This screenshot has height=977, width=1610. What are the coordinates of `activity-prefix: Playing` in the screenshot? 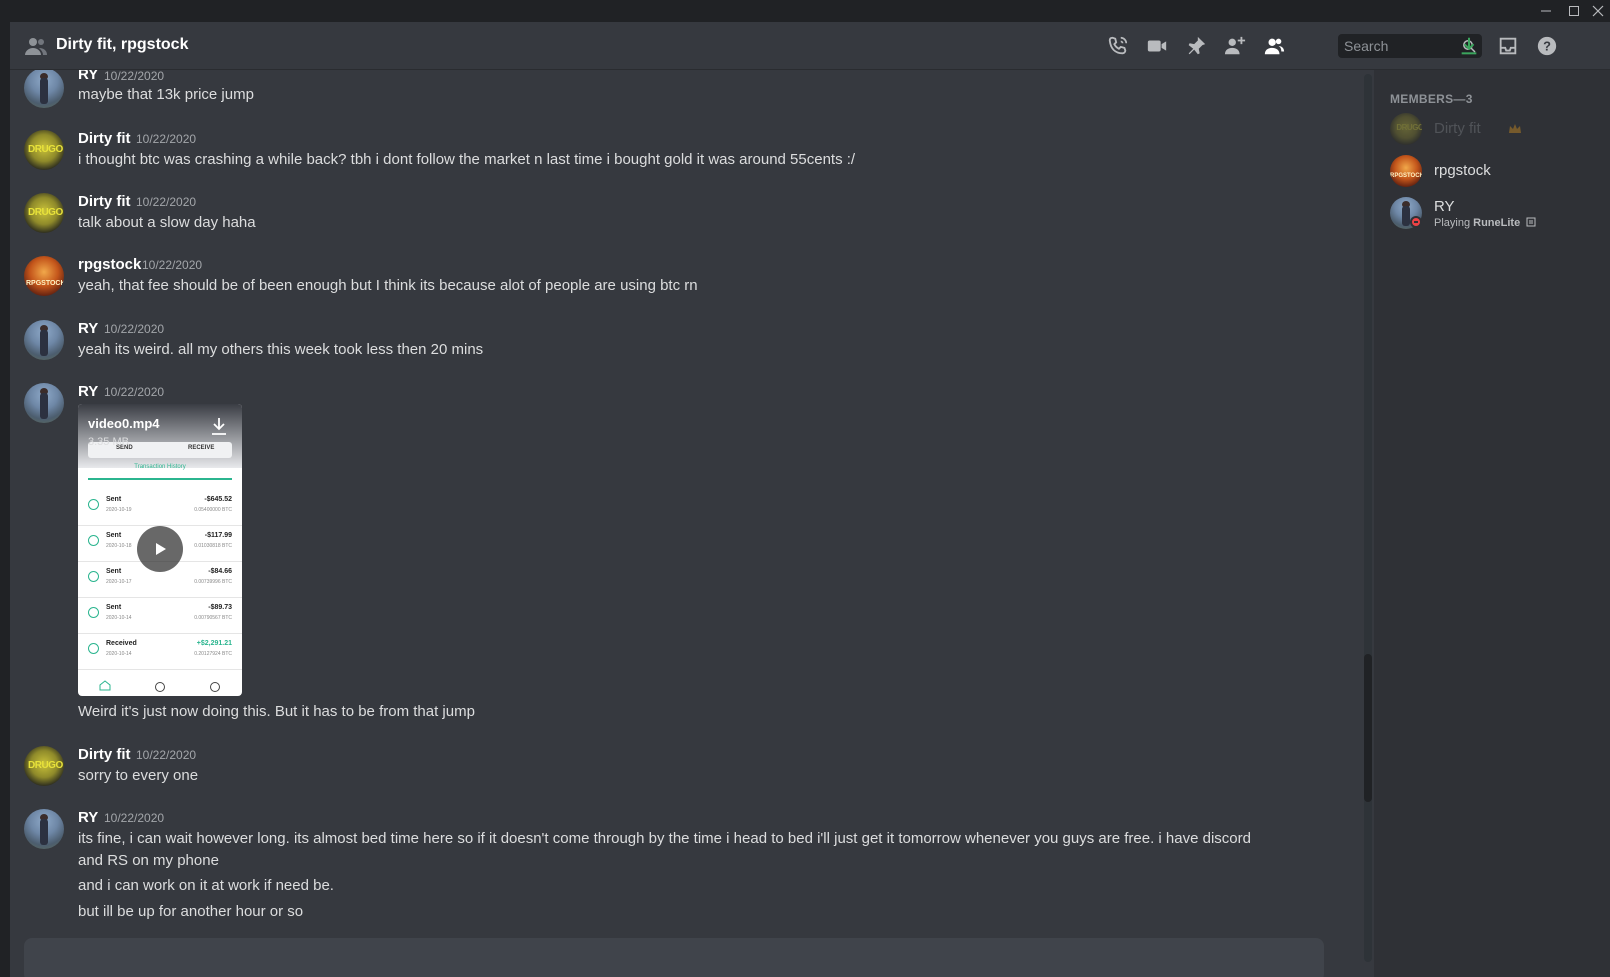 It's located at (1454, 223).